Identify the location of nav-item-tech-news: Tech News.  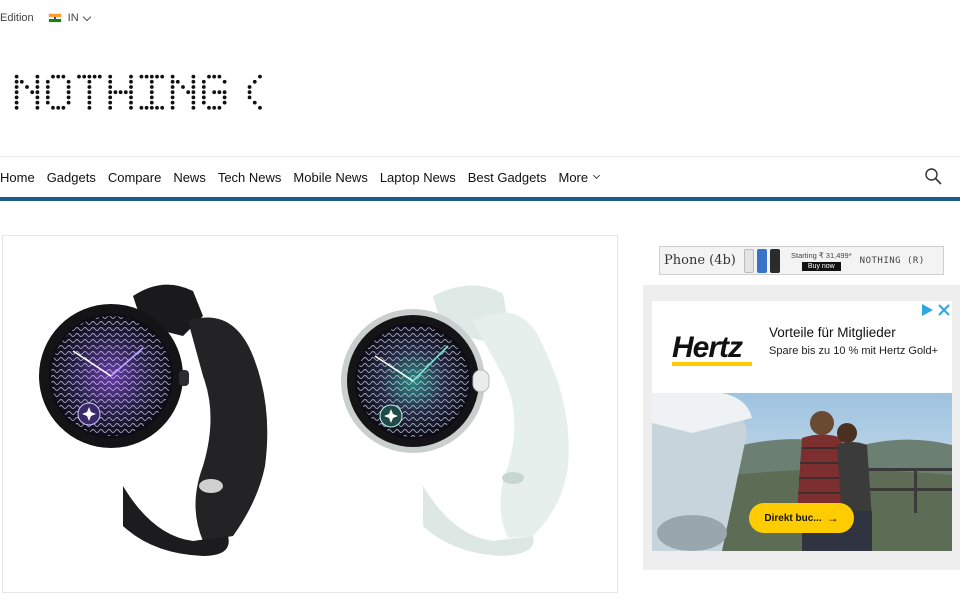
(250, 177).